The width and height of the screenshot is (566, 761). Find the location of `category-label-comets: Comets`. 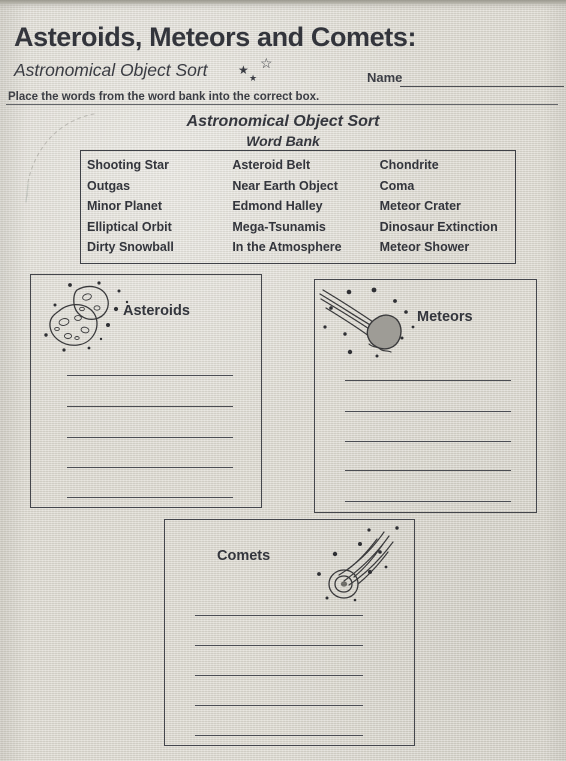

category-label-comets: Comets is located at coordinates (244, 556).